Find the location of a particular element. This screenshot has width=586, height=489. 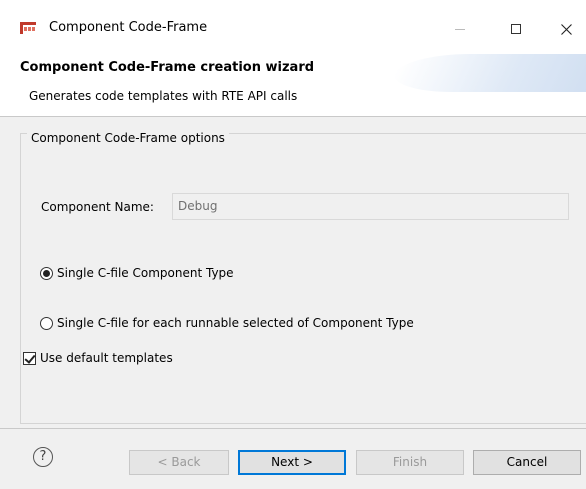

minimize-icon is located at coordinates (460, 29).